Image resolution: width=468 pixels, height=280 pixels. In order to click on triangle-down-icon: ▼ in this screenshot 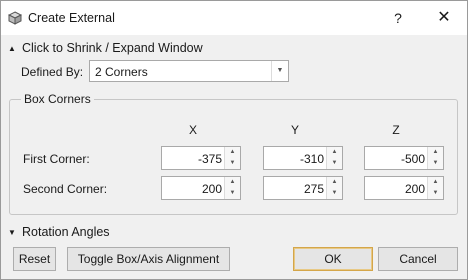, I will do `click(12, 233)`.